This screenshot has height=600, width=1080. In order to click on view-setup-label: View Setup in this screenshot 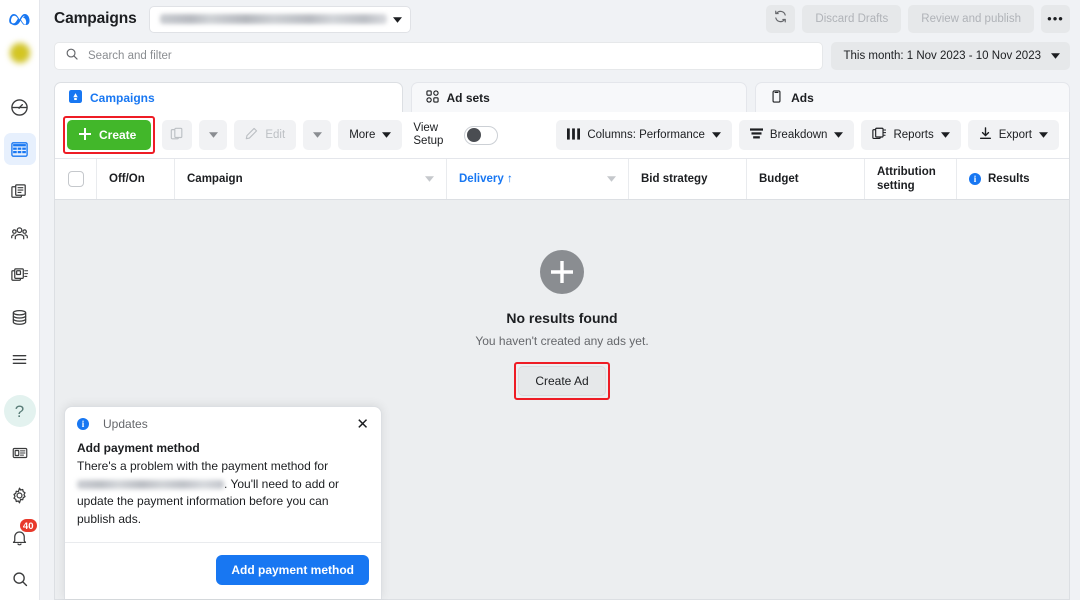, I will do `click(434, 135)`.